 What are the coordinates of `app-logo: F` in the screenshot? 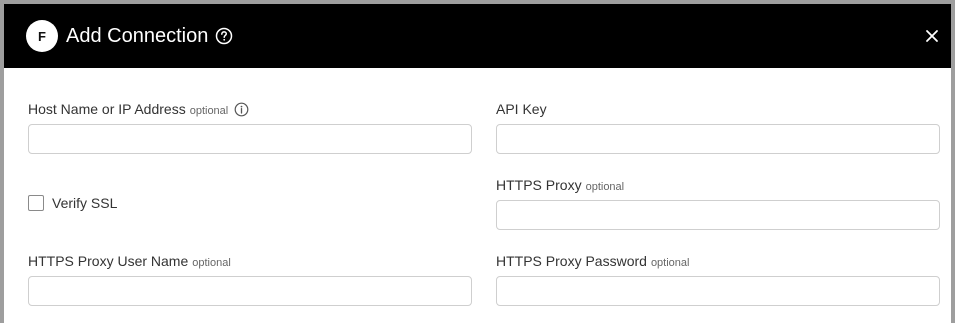 It's located at (42, 36).